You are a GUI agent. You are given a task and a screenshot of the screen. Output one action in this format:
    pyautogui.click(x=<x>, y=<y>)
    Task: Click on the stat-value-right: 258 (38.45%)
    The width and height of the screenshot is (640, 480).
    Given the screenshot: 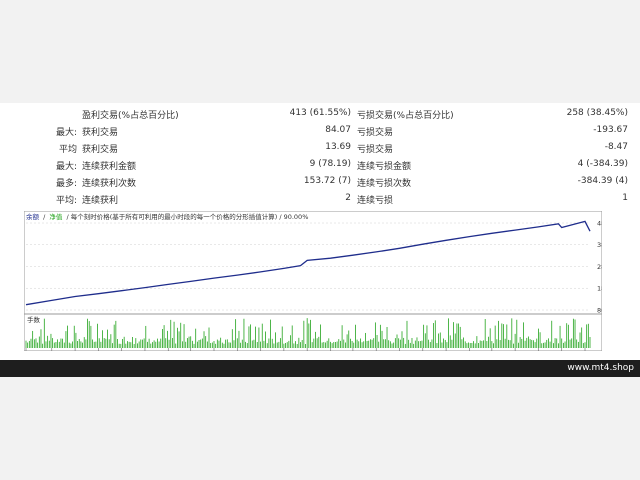 What is the action you would take?
    pyautogui.click(x=597, y=113)
    